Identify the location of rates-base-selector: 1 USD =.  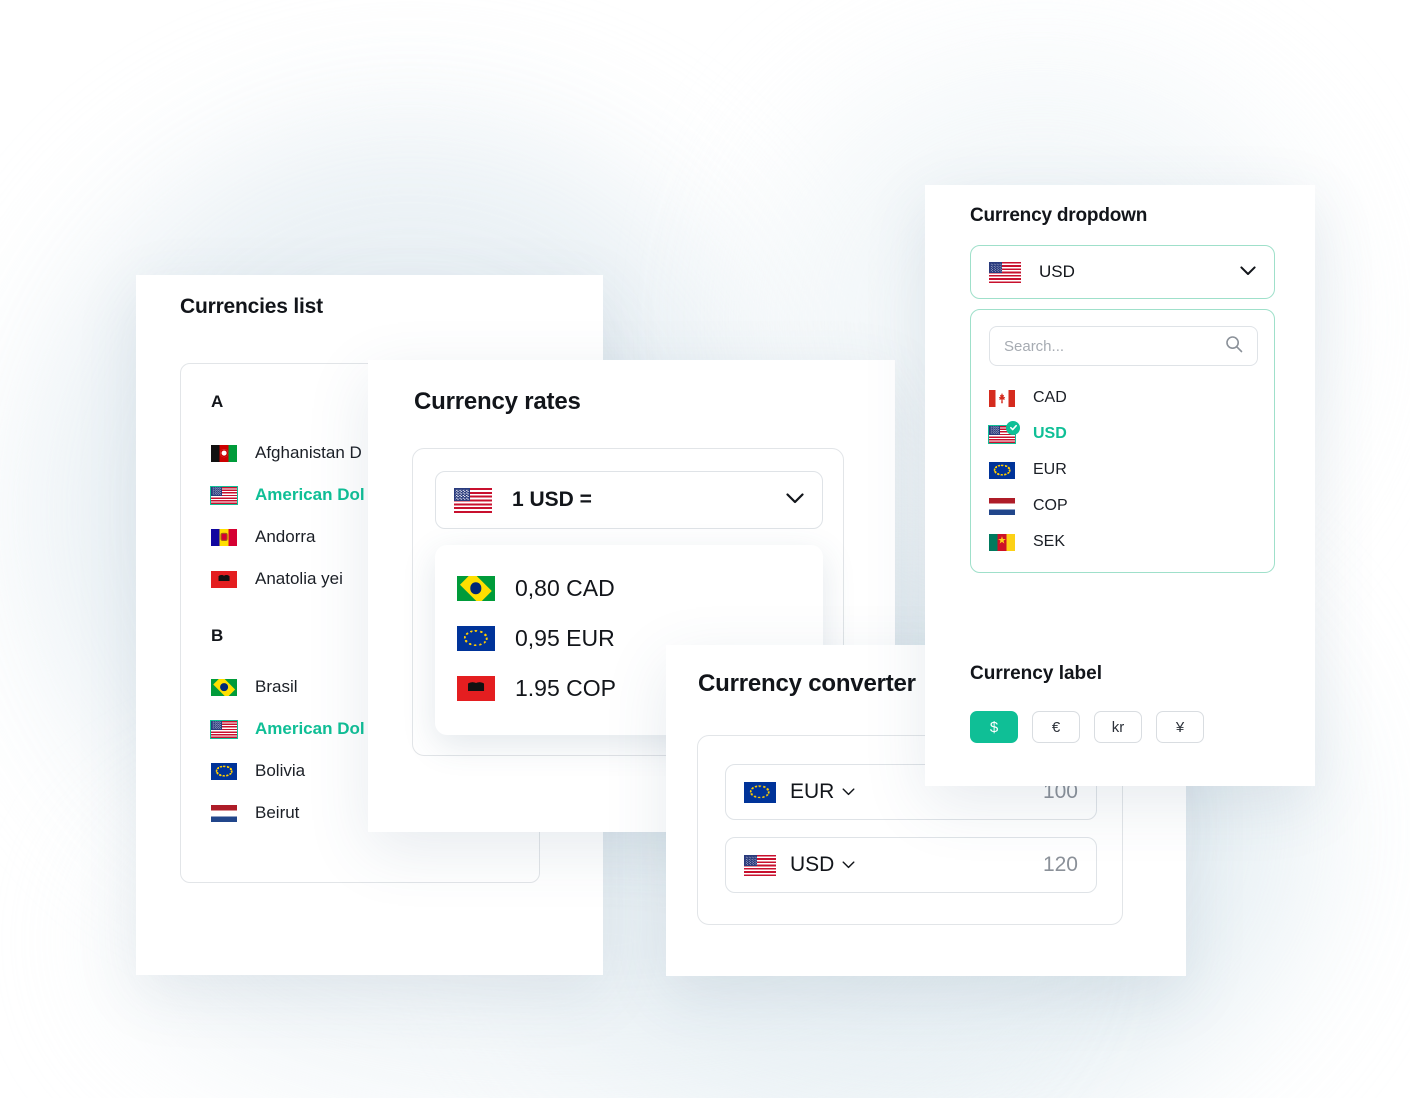
(629, 500).